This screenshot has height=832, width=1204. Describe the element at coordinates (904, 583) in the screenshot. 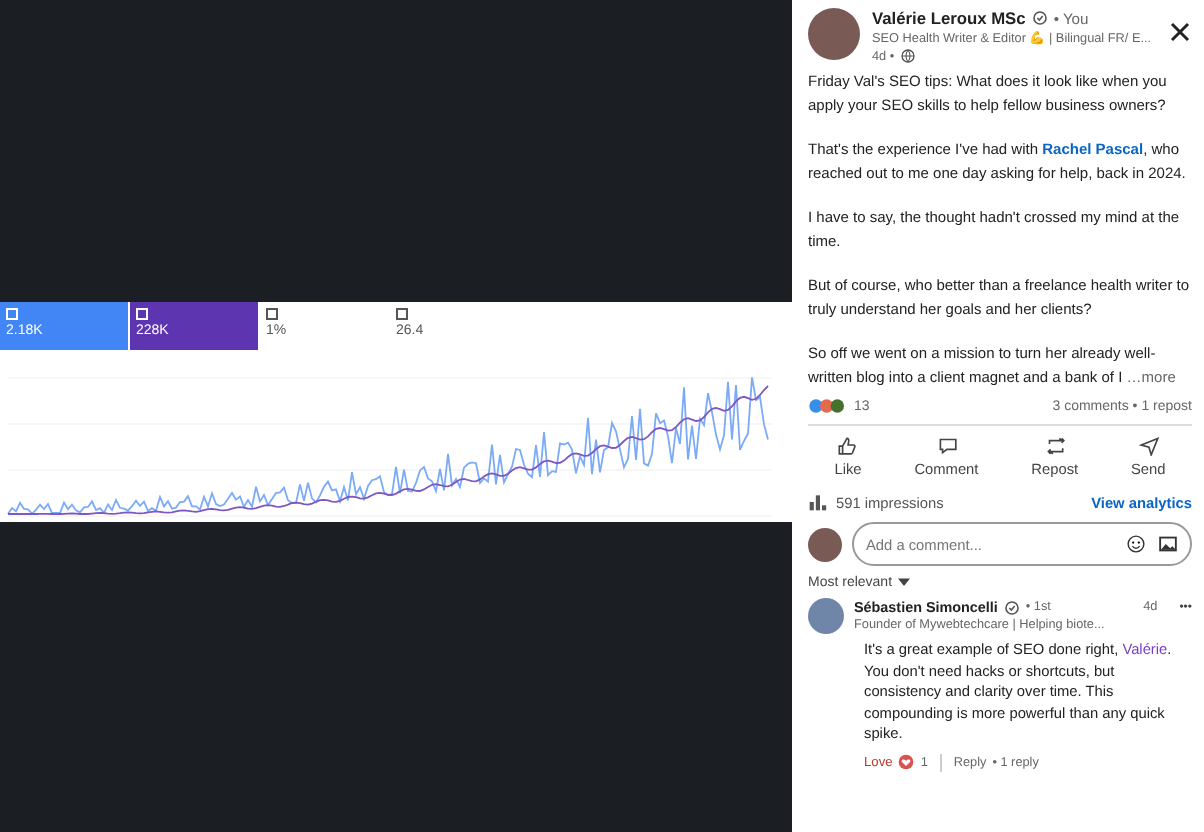

I see `caret-icon` at that location.